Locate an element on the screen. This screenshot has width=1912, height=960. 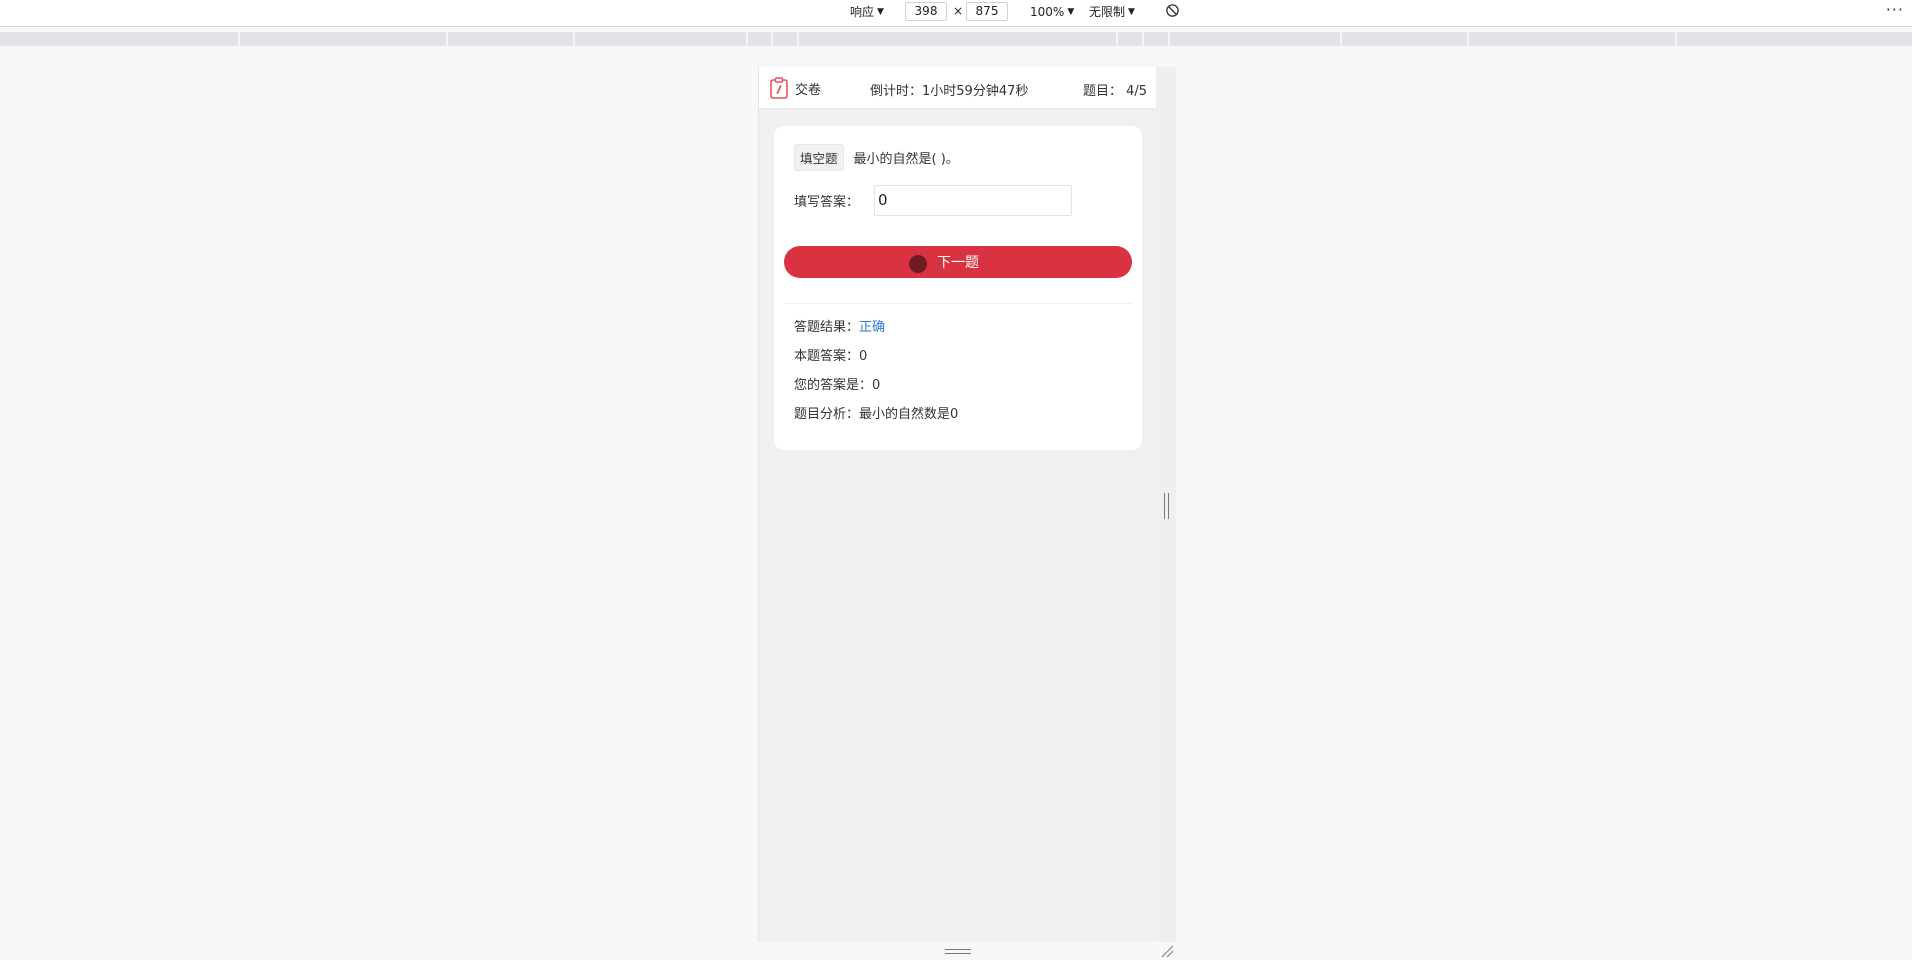
your-answer-row: 您的答案是：0 is located at coordinates (837, 383).